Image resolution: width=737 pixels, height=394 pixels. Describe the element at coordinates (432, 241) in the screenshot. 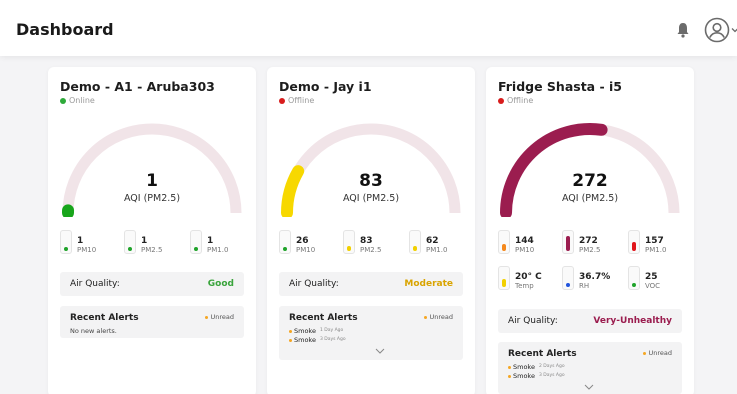

I see `metric-value: 62` at that location.